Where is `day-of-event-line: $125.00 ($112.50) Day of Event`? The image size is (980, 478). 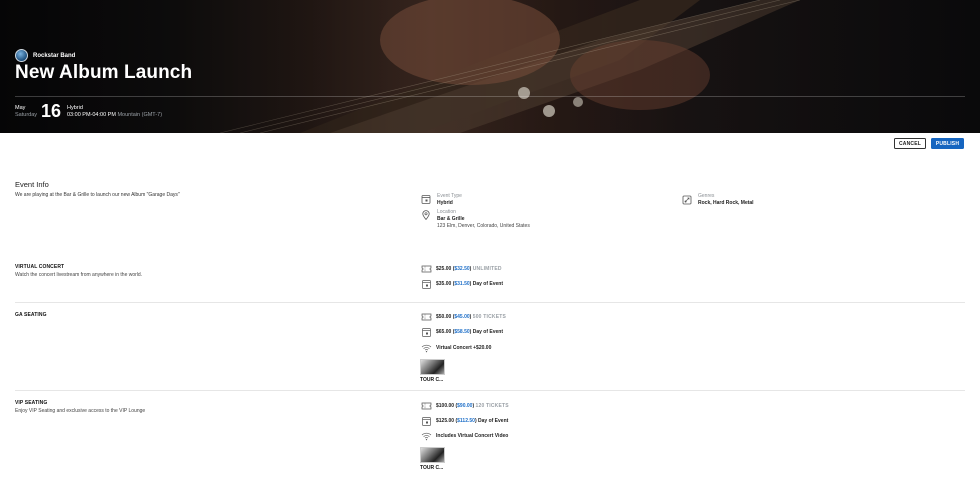
day-of-event-line: $125.00 ($112.50) Day of Event is located at coordinates (464, 421).